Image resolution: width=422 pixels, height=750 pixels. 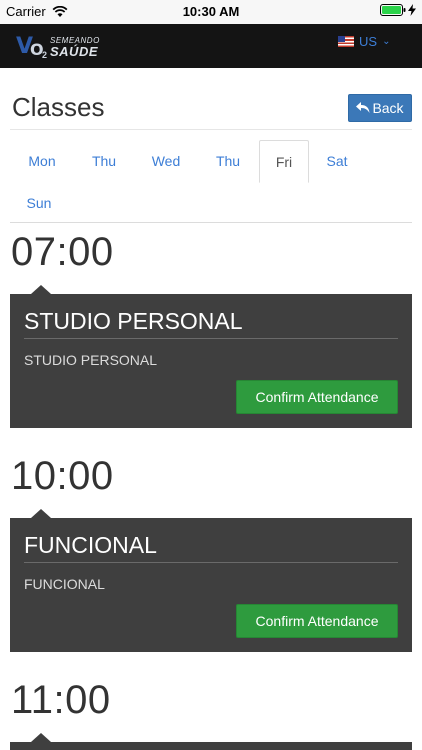 What do you see at coordinates (337, 161) in the screenshot?
I see `tab-sat: Sat` at bounding box center [337, 161].